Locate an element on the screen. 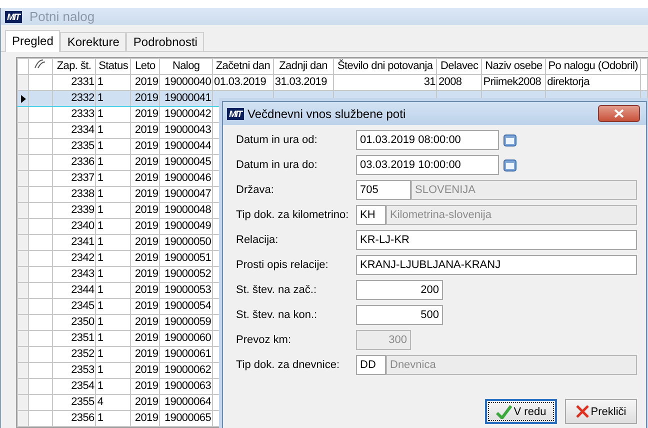 The height and width of the screenshot is (428, 648). table-cell: 2351 is located at coordinates (74, 338).